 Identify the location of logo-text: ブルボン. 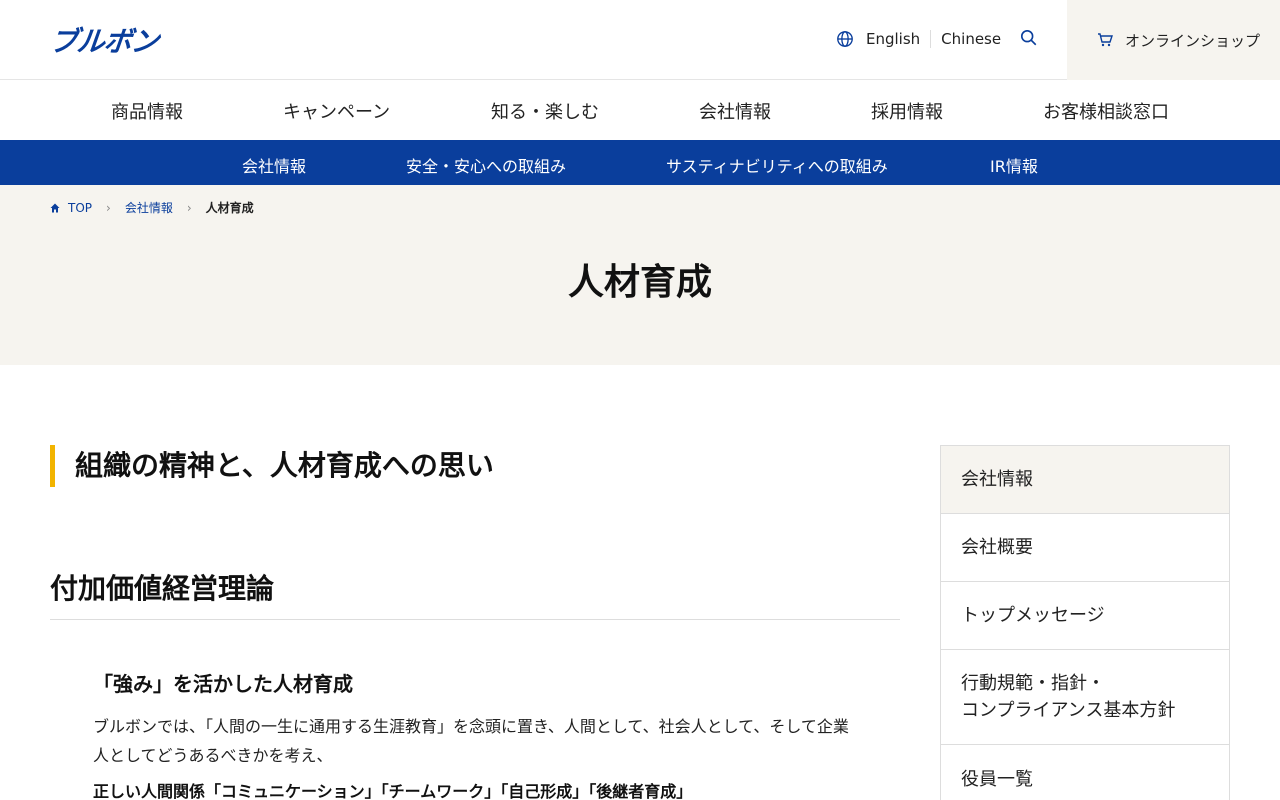
(104, 41).